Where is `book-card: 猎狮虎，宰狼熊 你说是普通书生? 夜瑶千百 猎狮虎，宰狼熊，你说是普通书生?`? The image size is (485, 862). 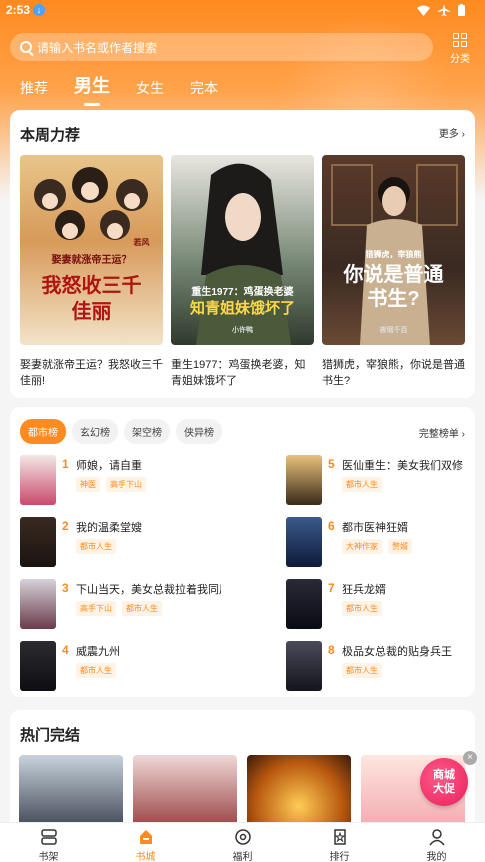 book-card: 猎狮虎，宰狼熊 你说是普通书生? 夜瑶千百 猎狮虎，宰狼熊，你说是普通书生? is located at coordinates (393, 272).